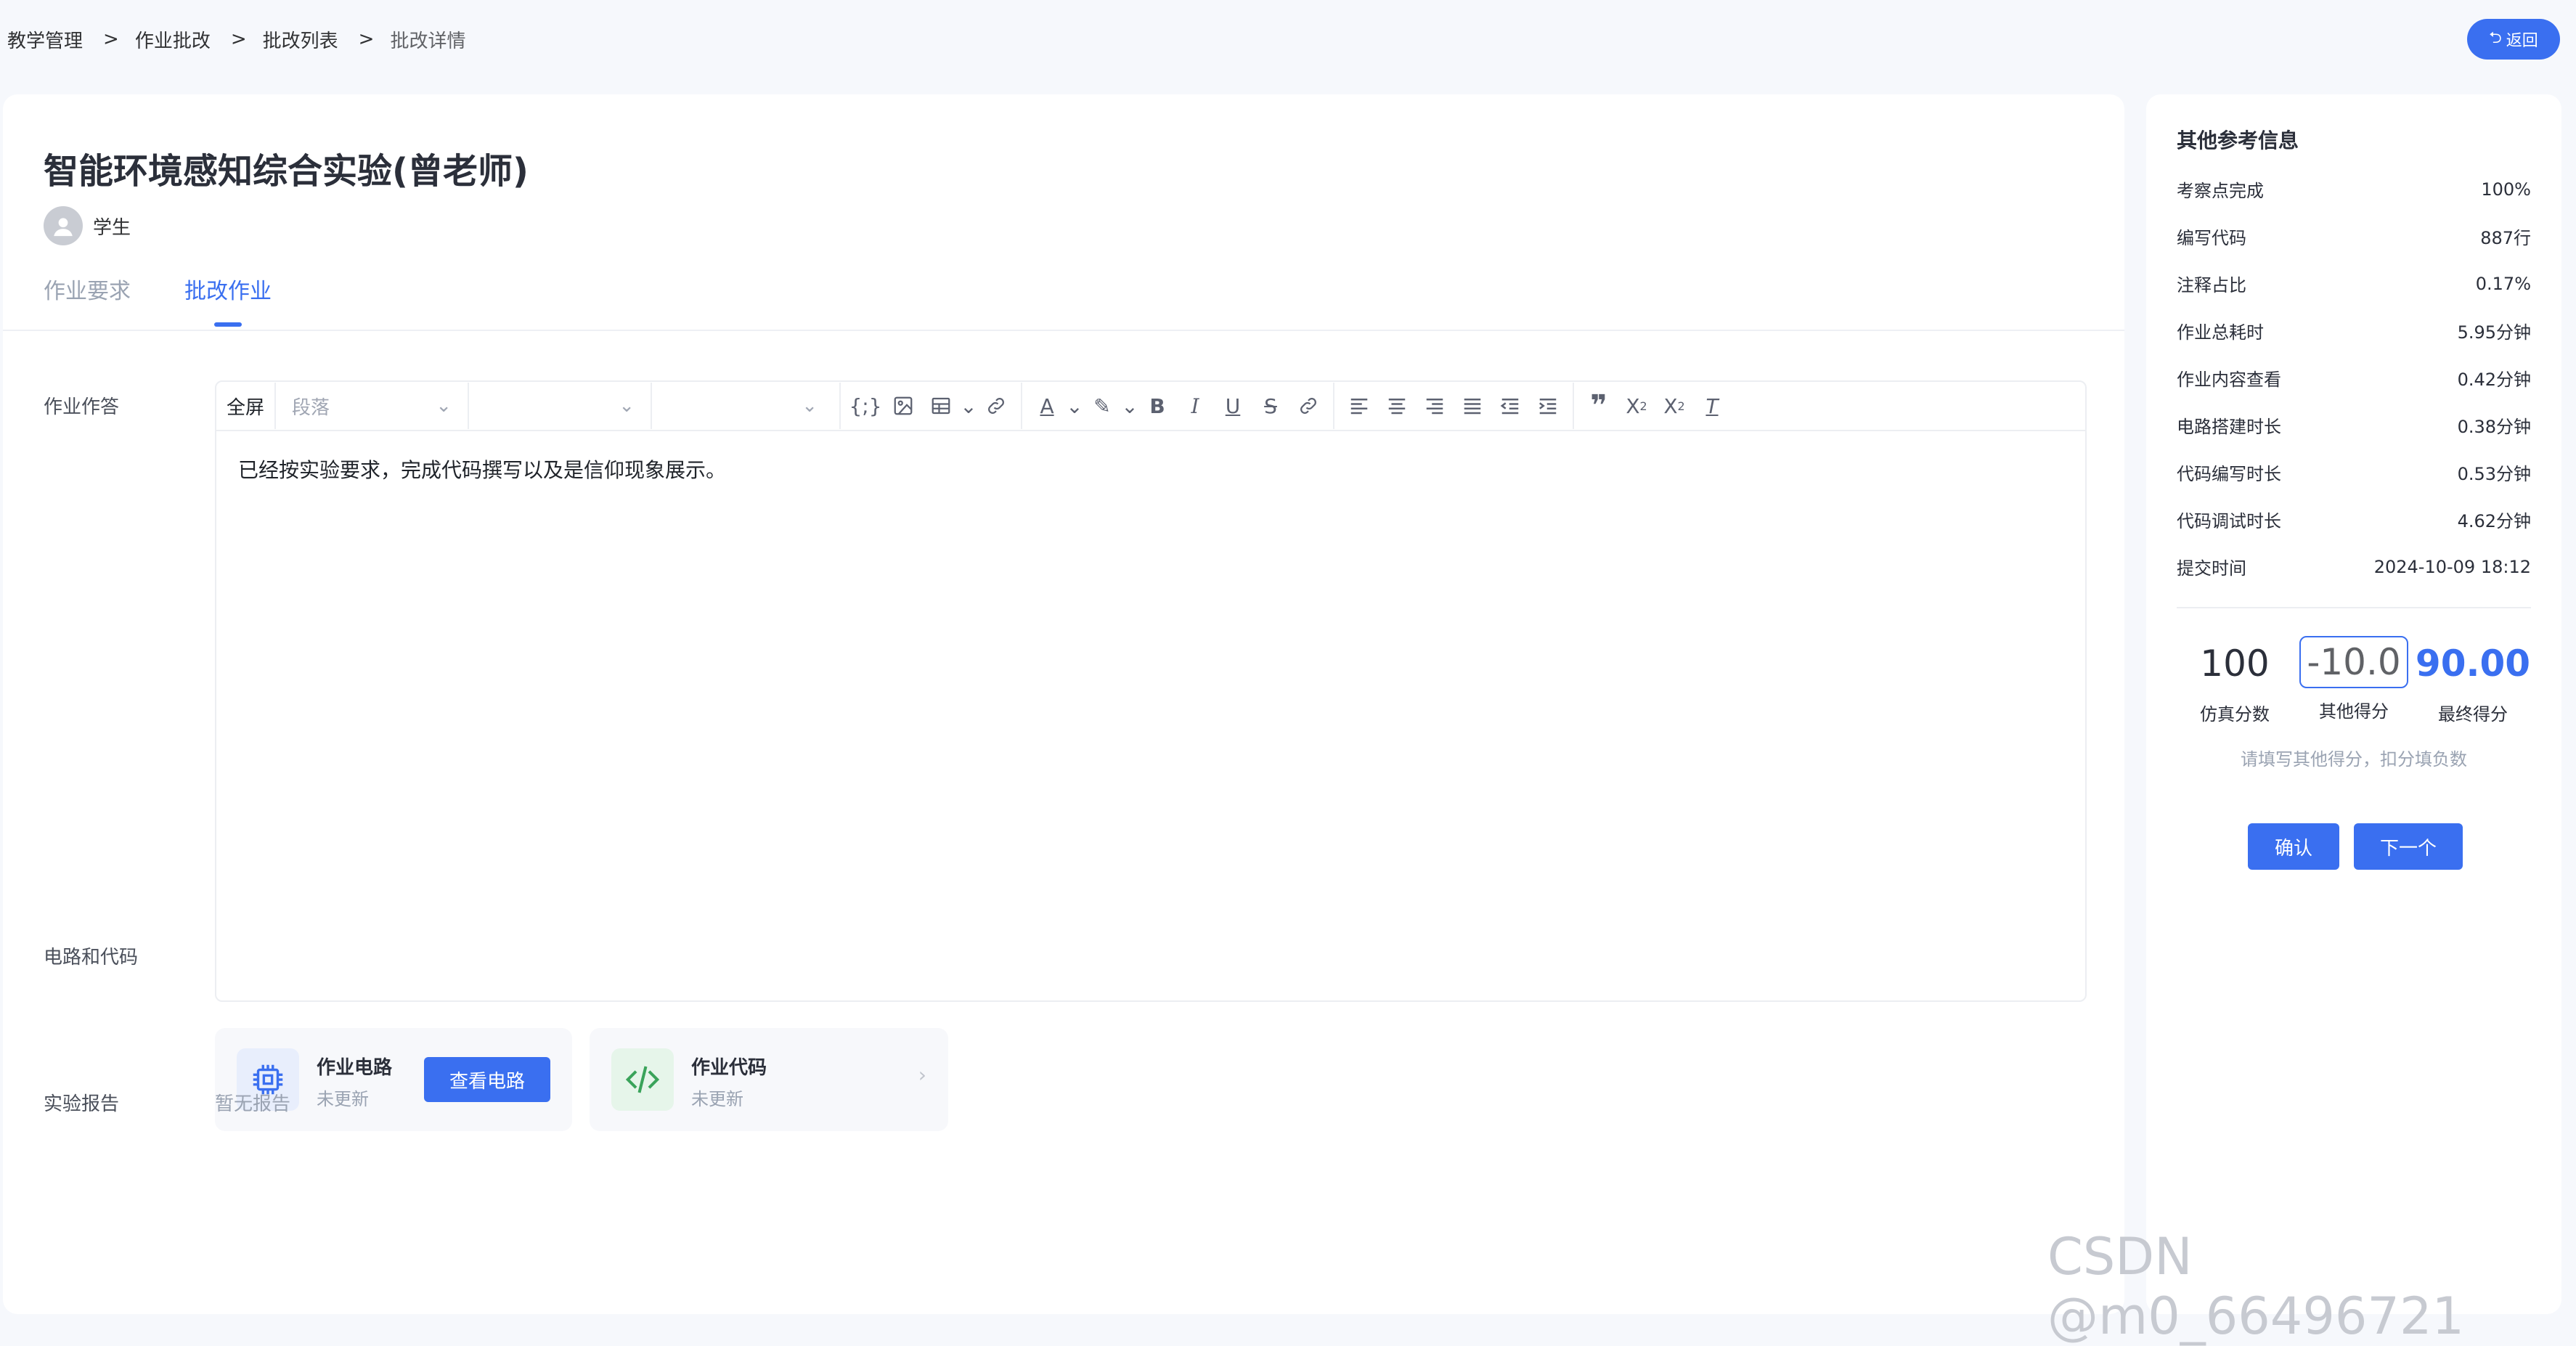 The height and width of the screenshot is (1346, 2576). Describe the element at coordinates (2211, 238) in the screenshot. I see `info-label: 编写代码` at that location.